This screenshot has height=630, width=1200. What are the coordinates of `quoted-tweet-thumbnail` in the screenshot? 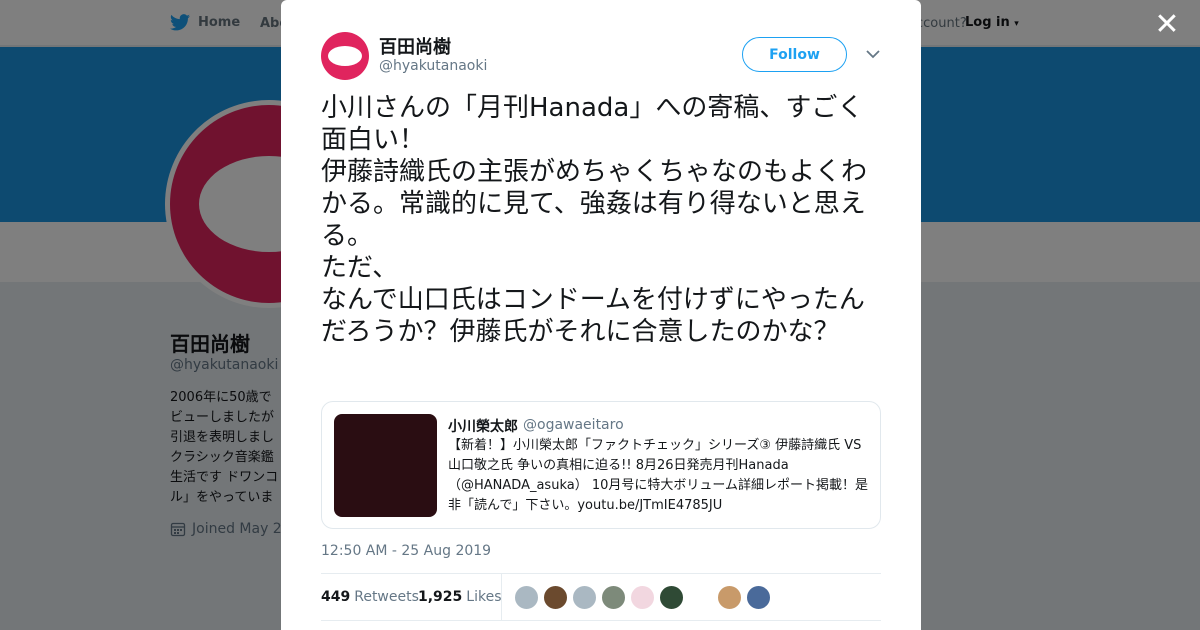 It's located at (385, 465).